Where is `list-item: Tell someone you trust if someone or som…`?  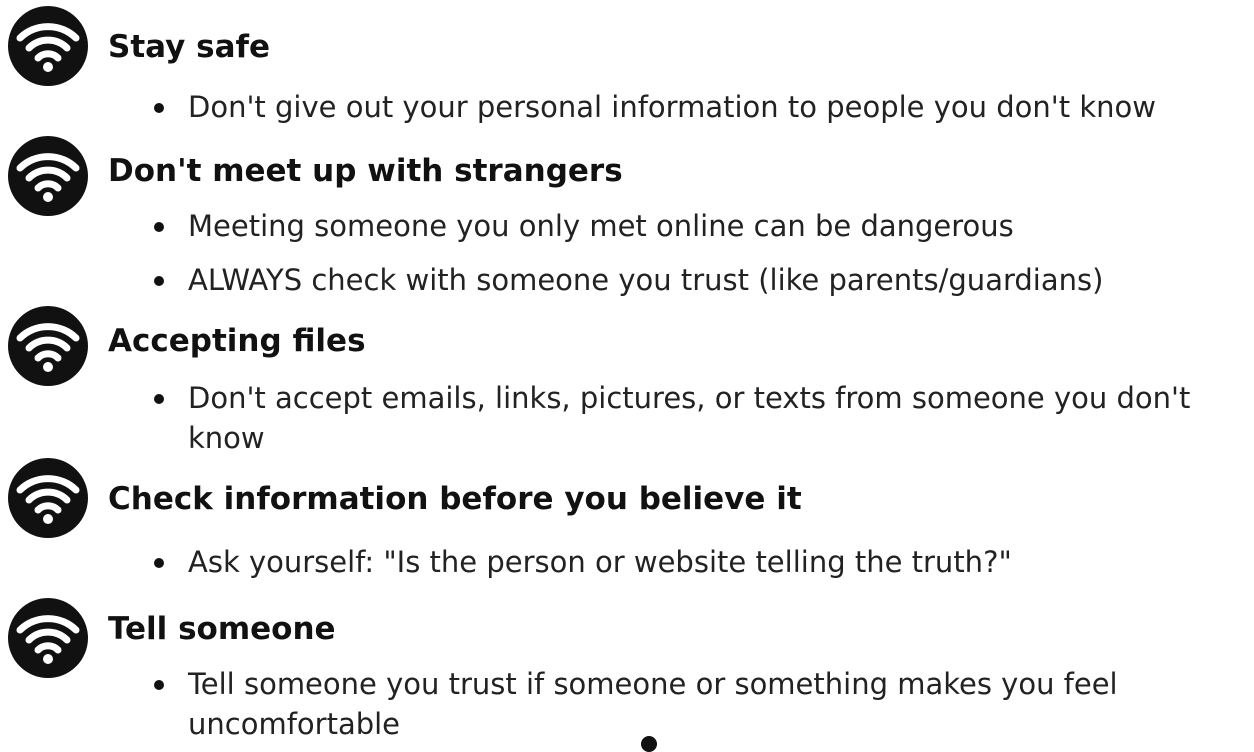 list-item: Tell someone you trust if someone or som… is located at coordinates (698, 704).